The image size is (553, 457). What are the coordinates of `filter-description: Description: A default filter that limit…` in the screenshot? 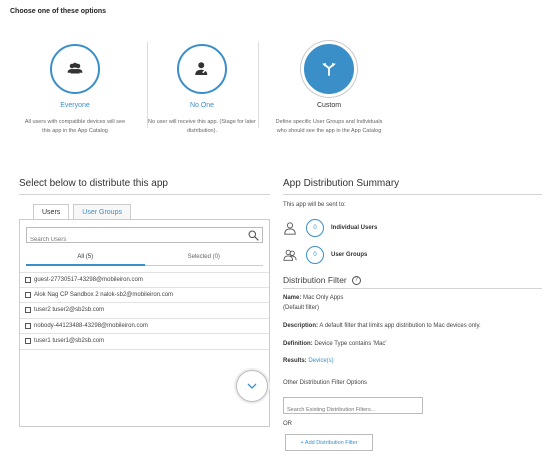 It's located at (382, 326).